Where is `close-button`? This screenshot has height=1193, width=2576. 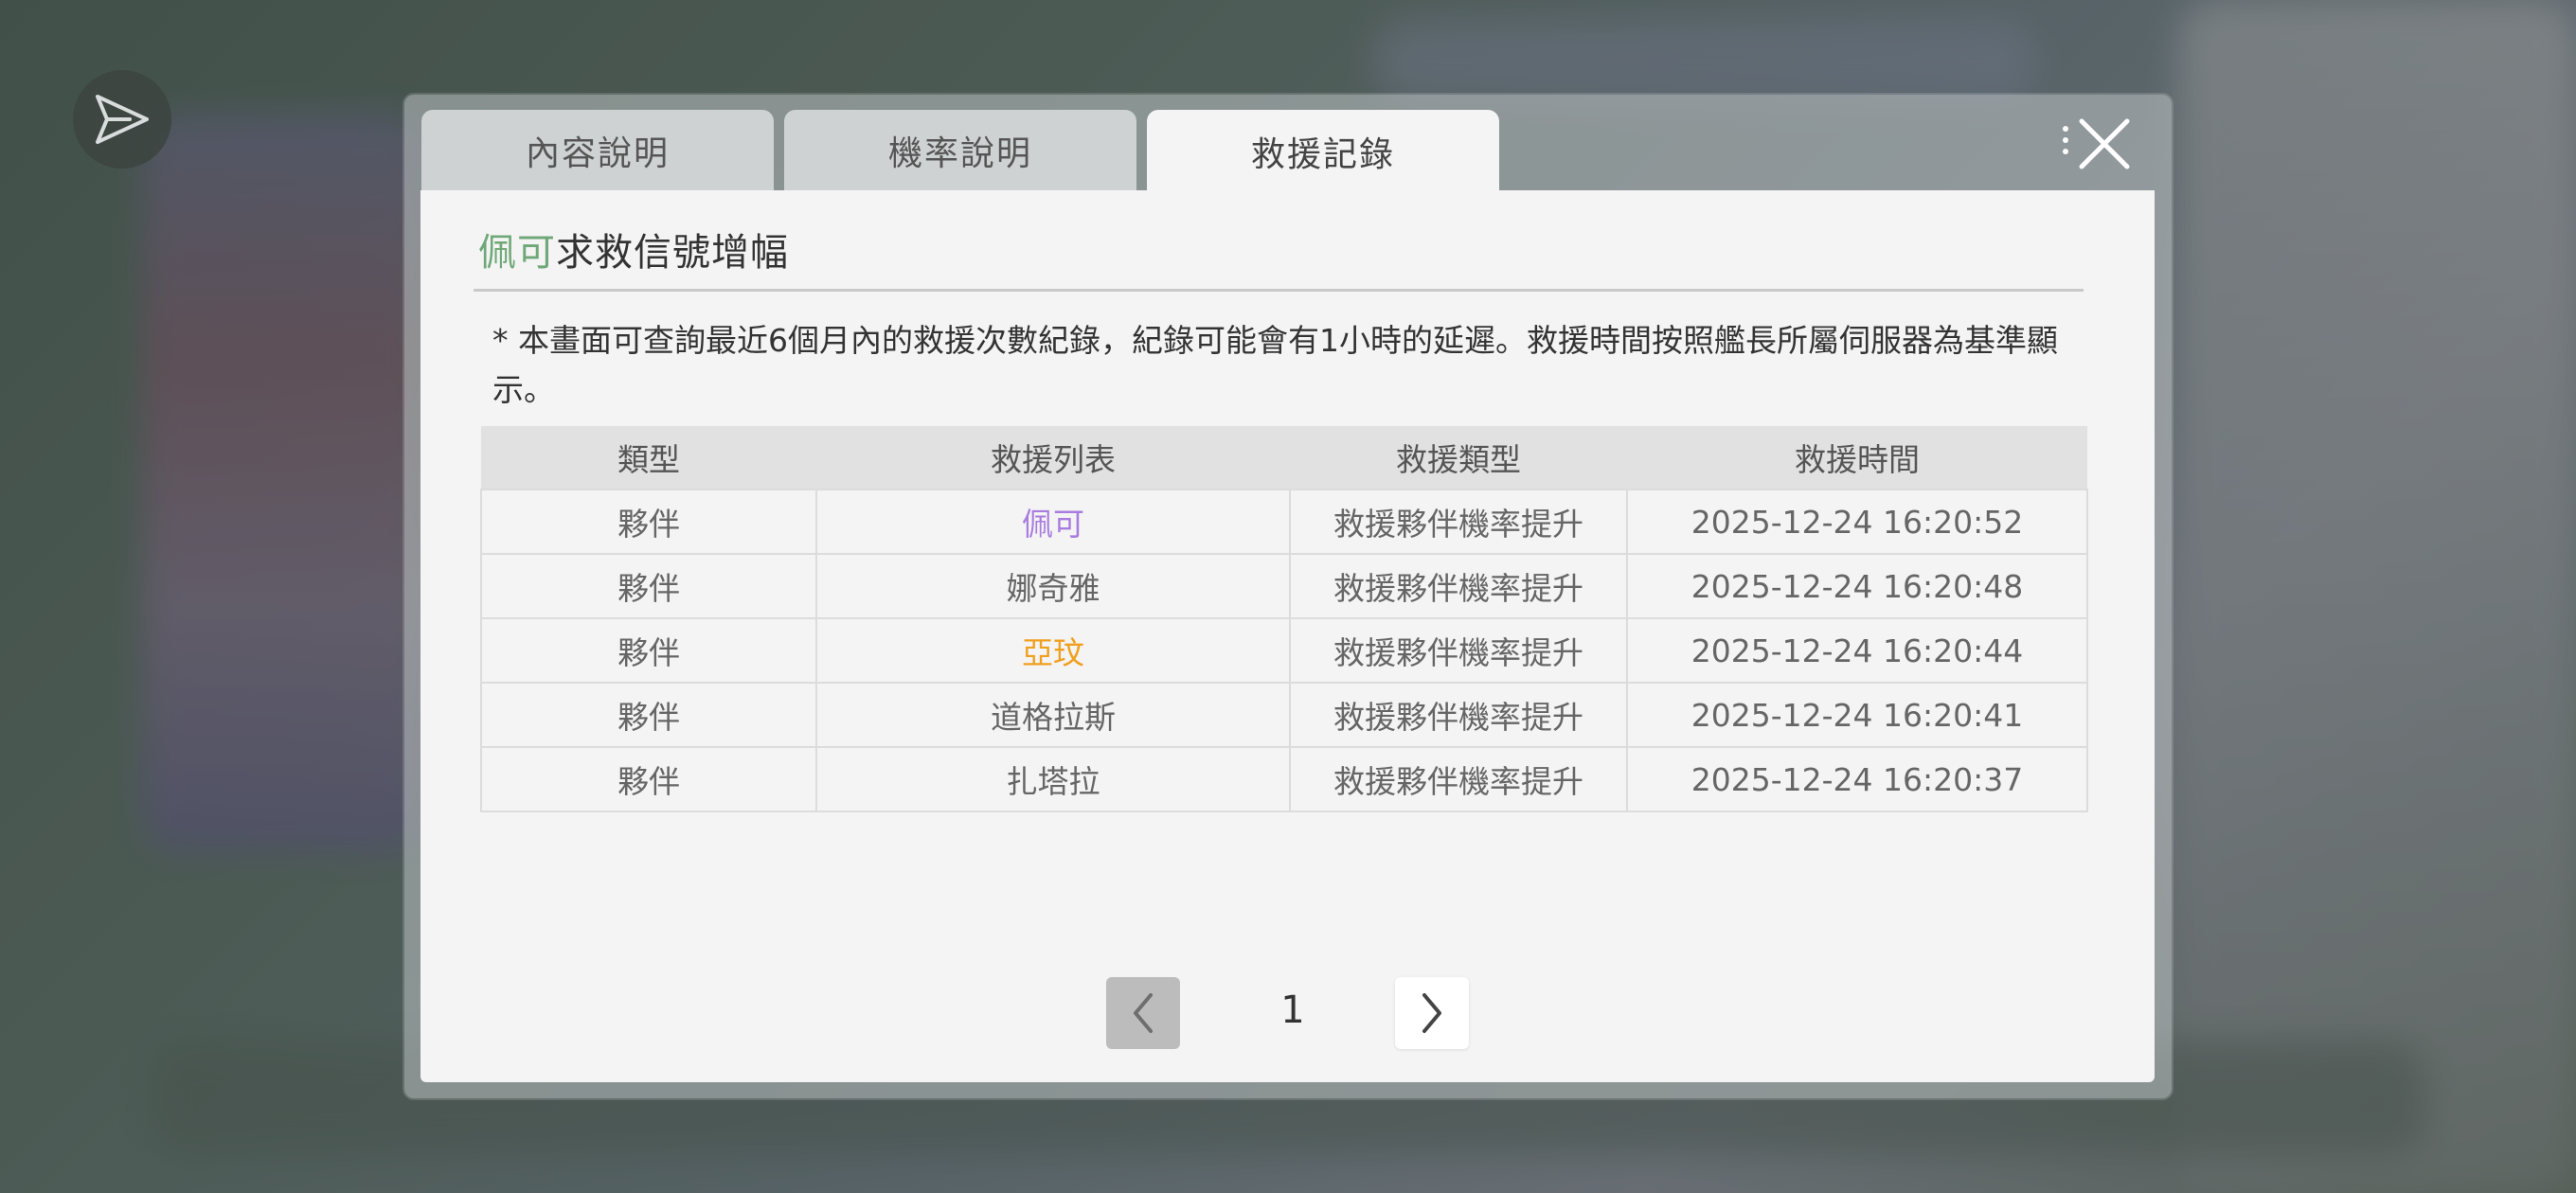
close-button is located at coordinates (2103, 145).